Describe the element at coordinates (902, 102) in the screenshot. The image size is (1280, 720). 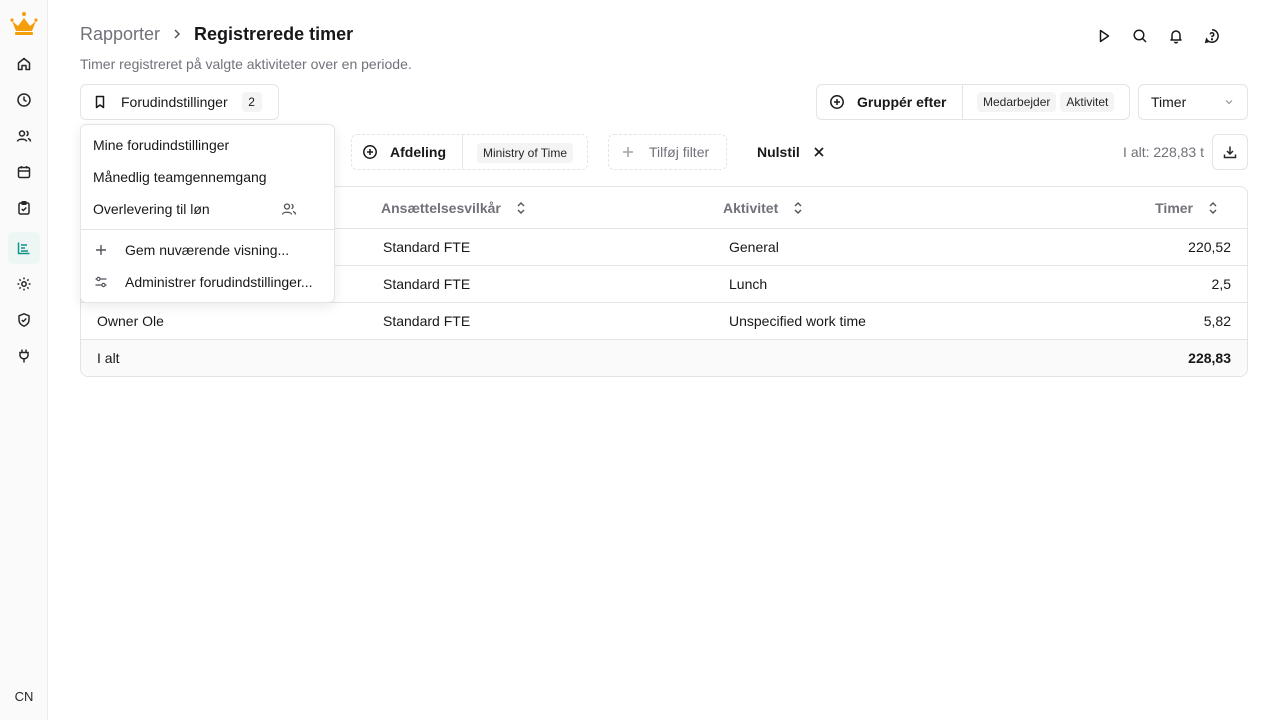
I see `group-by-label: Gruppér efter` at that location.